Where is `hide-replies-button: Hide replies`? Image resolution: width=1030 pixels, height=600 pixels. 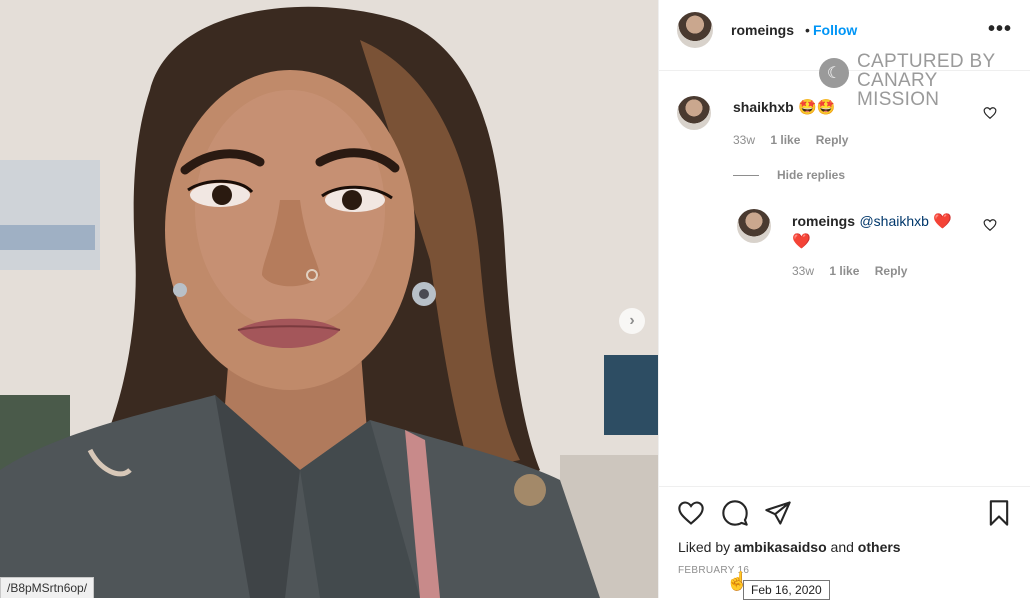
hide-replies-button: Hide replies is located at coordinates (811, 175).